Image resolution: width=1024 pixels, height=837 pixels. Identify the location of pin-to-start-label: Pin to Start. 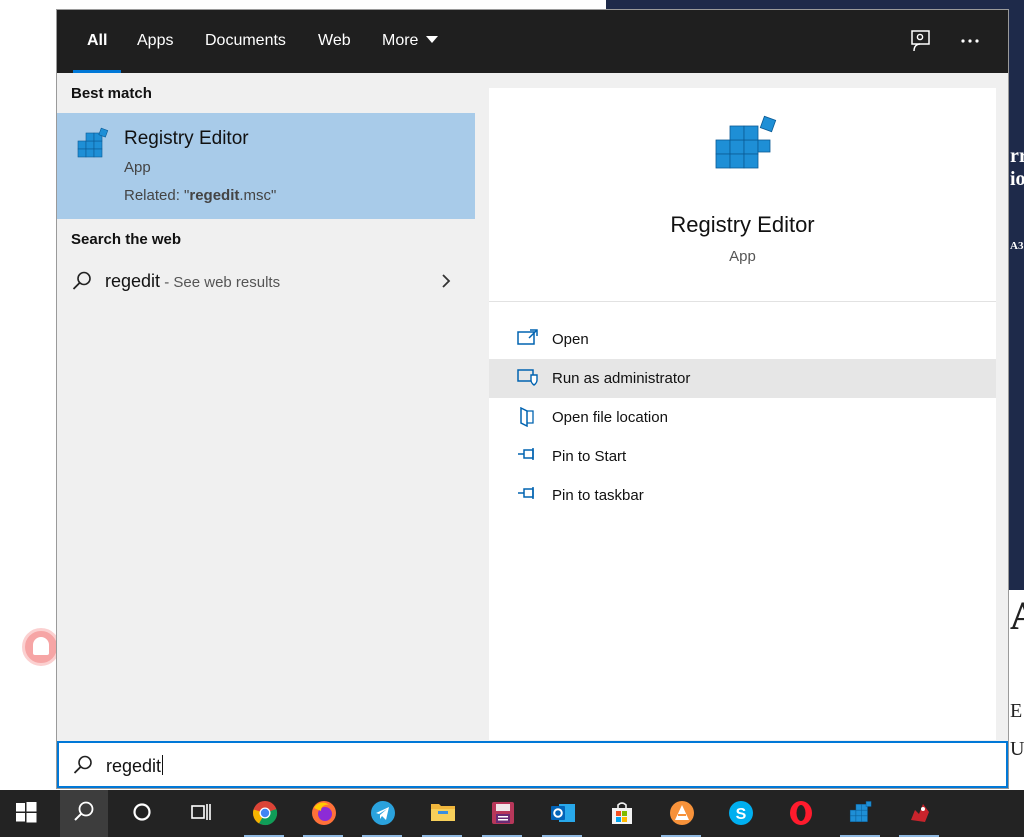
(589, 456).